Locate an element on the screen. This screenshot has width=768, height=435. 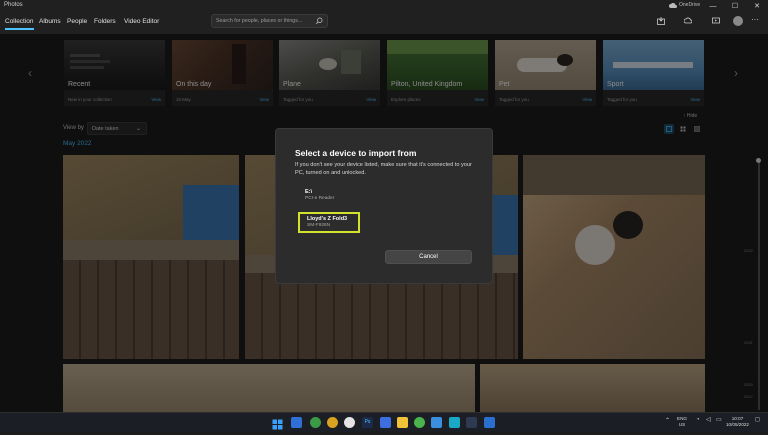
minimize-button: — is located at coordinates (713, 6).